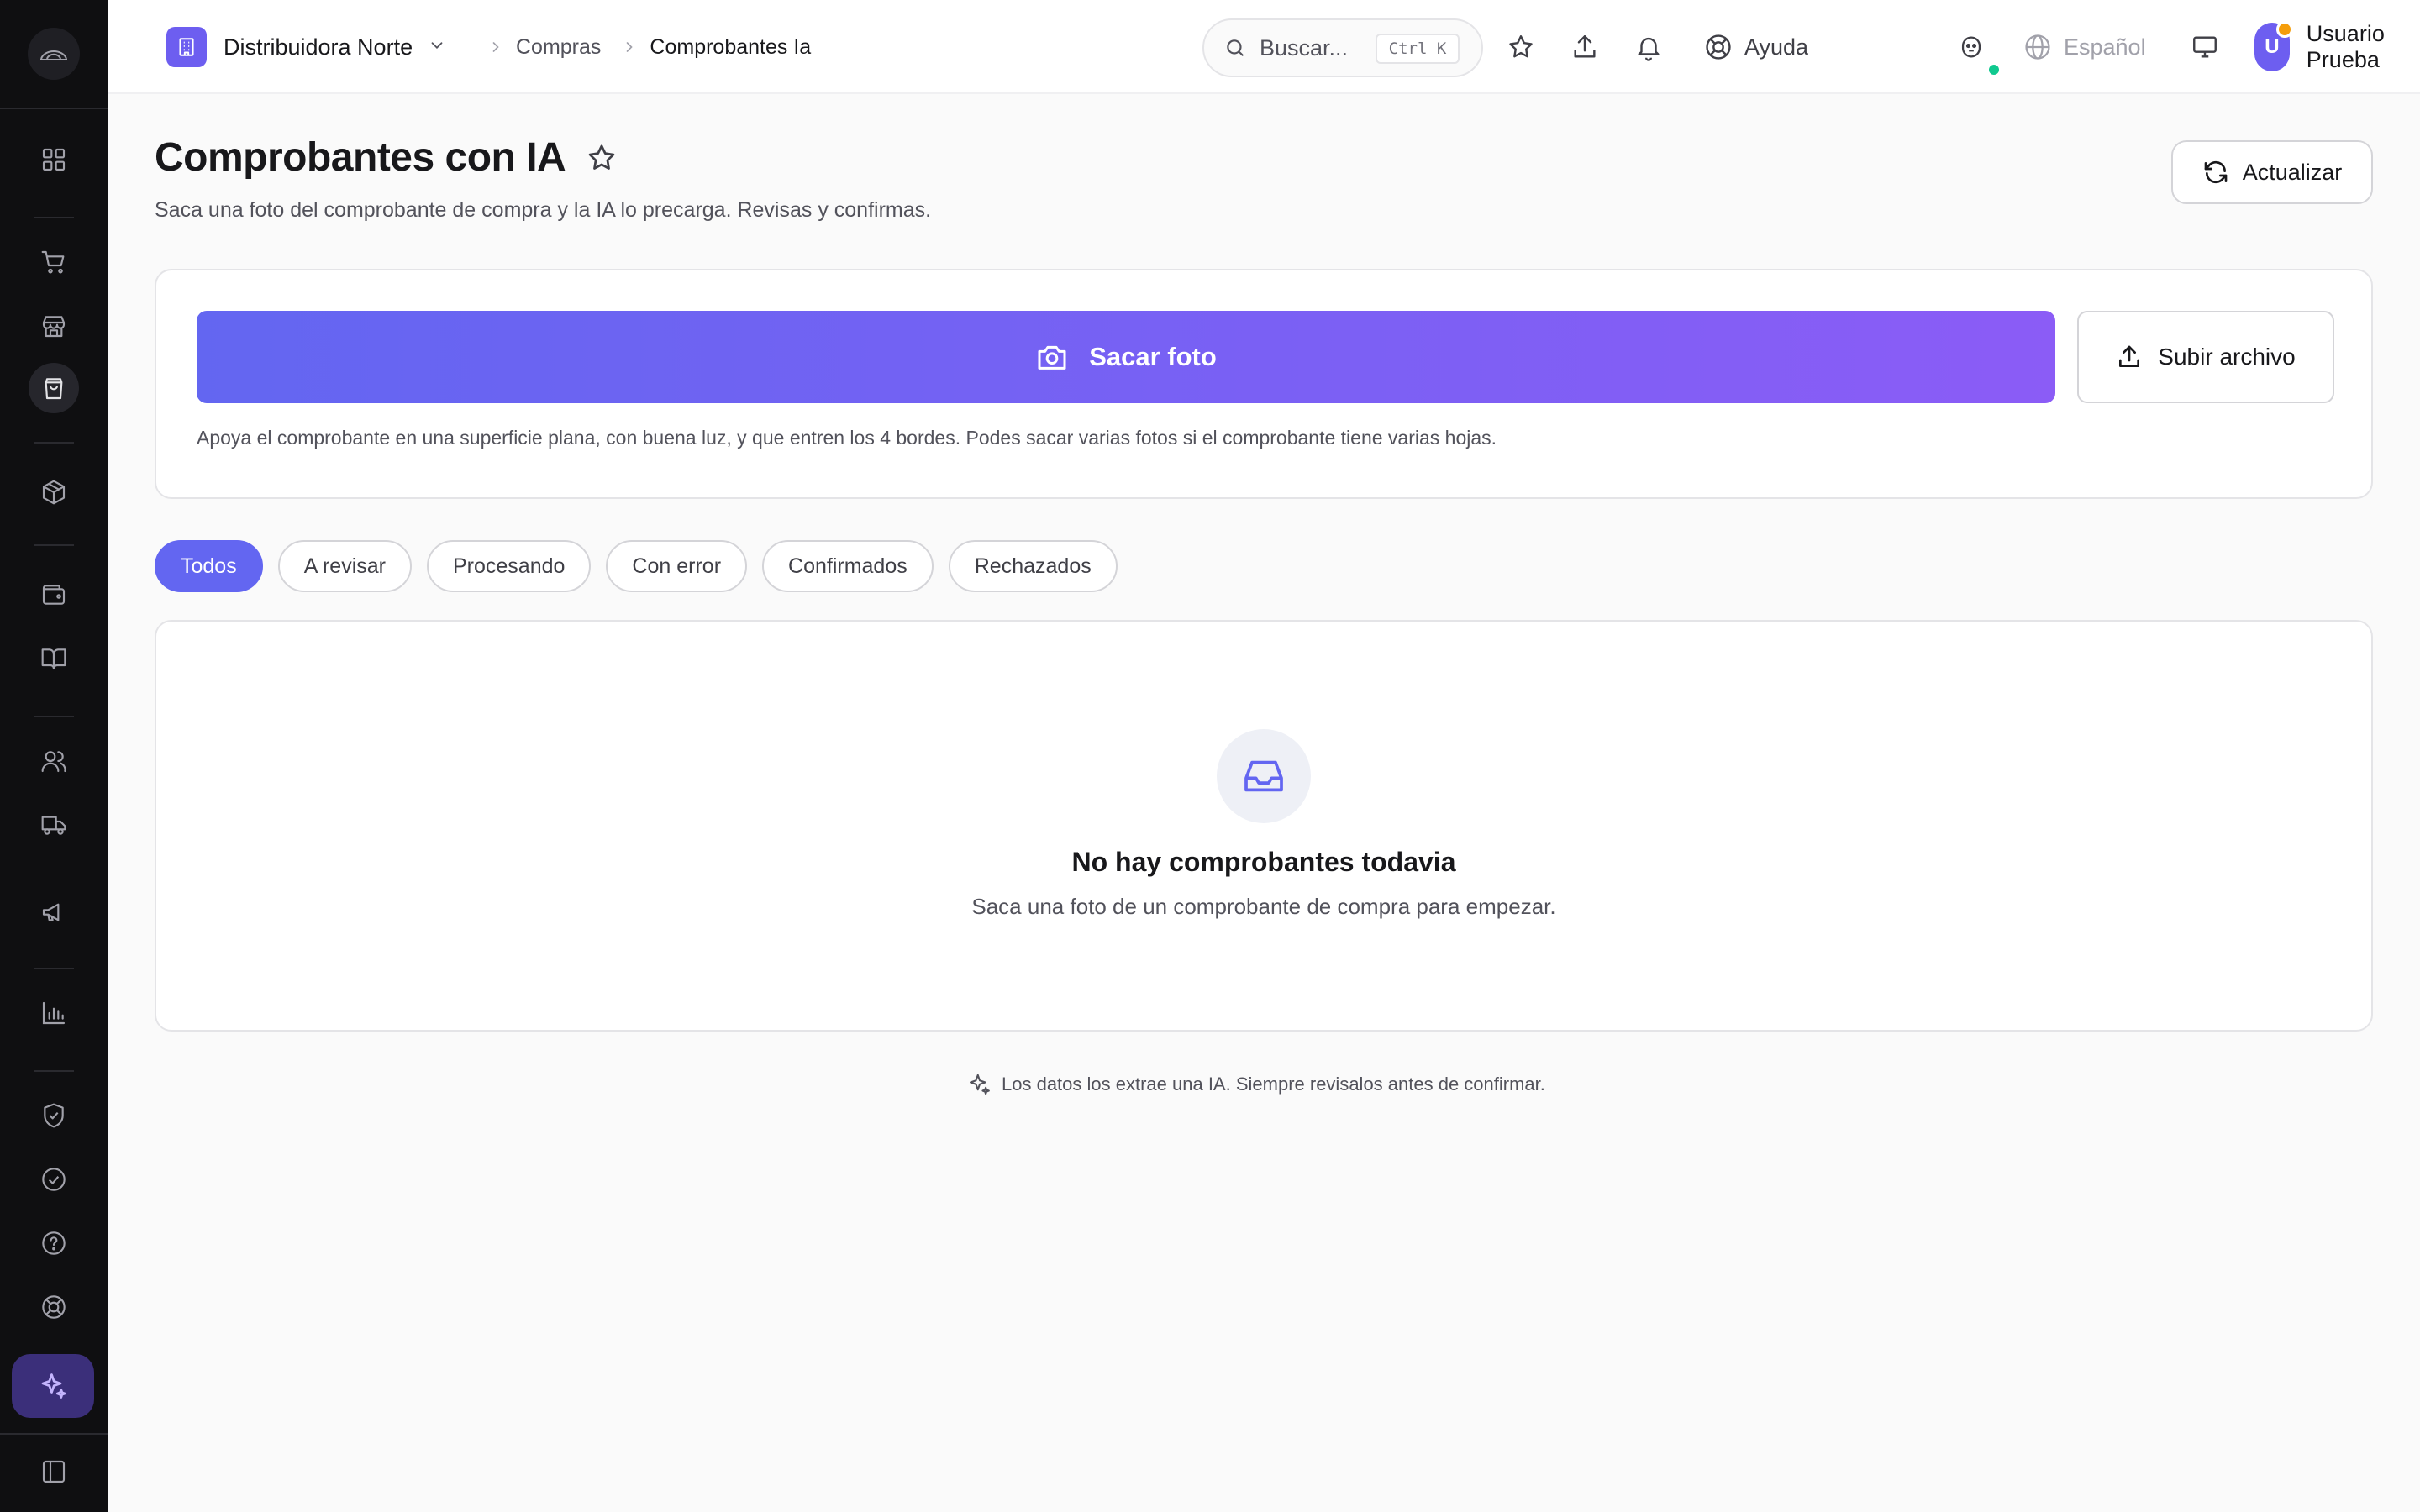 This screenshot has height=1512, width=2420. What do you see at coordinates (54, 825) in the screenshot?
I see `truck-icon` at bounding box center [54, 825].